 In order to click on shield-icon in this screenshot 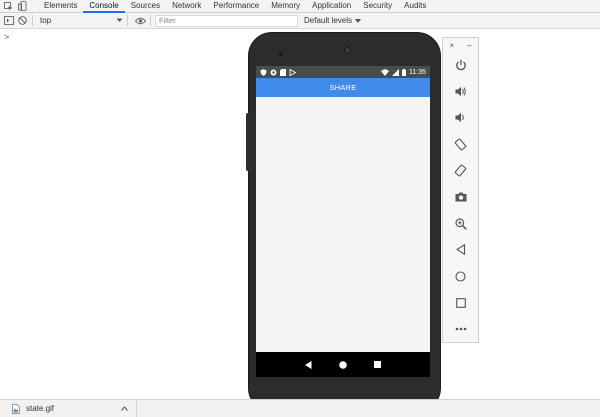, I will do `click(263, 72)`.